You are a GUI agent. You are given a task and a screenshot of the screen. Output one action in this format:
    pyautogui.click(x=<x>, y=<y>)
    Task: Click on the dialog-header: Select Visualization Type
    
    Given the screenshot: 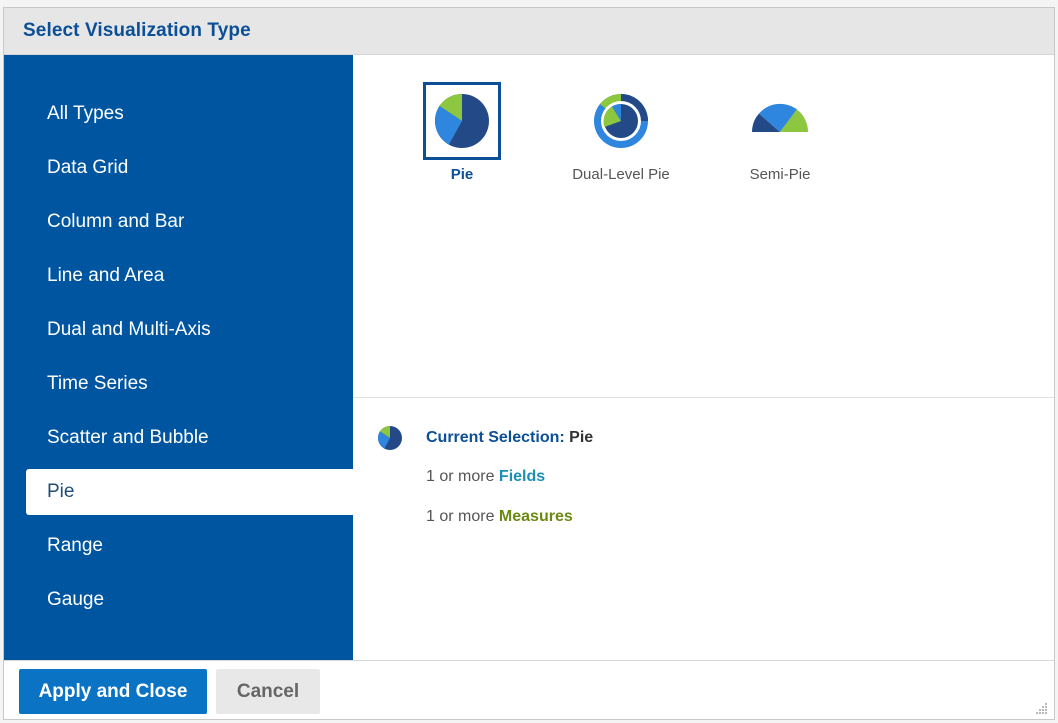 What is the action you would take?
    pyautogui.click(x=529, y=31)
    